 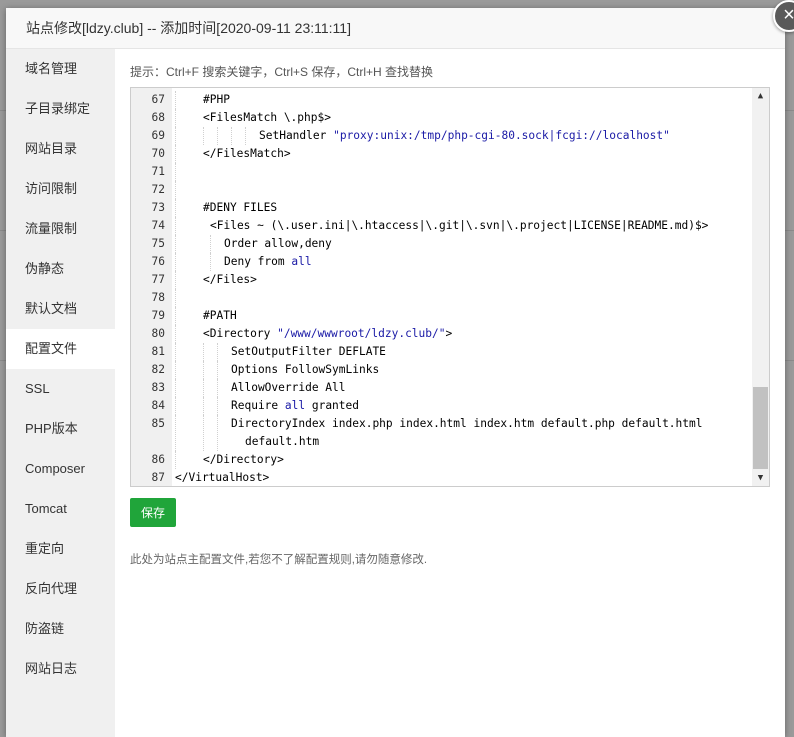 What do you see at coordinates (158, 279) in the screenshot?
I see `line-number: 77` at bounding box center [158, 279].